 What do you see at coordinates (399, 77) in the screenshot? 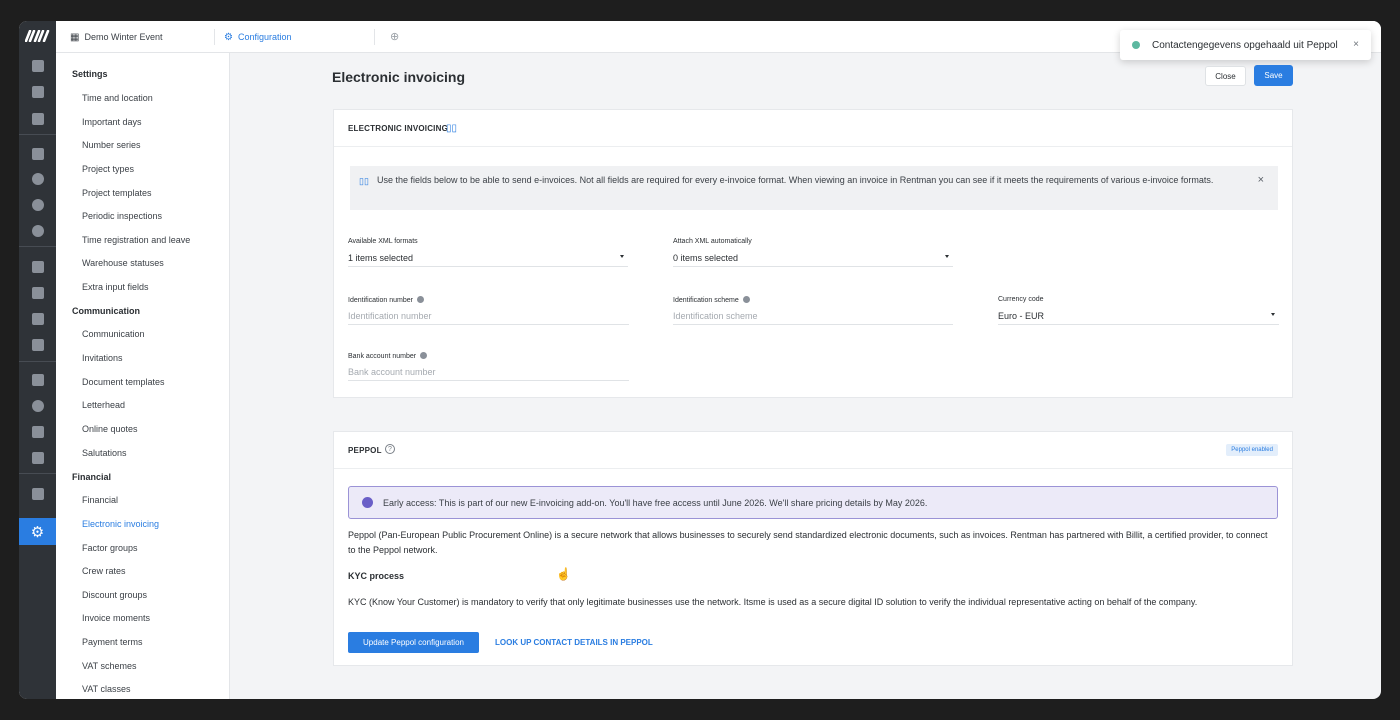
I see `page-title: Electronic invoicing` at bounding box center [399, 77].